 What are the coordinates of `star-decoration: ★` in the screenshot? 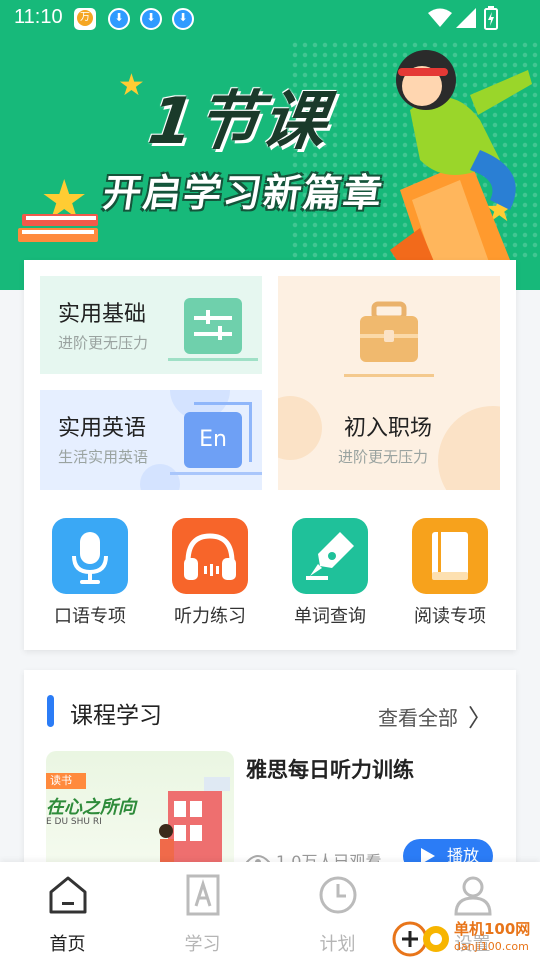 It's located at (131, 85).